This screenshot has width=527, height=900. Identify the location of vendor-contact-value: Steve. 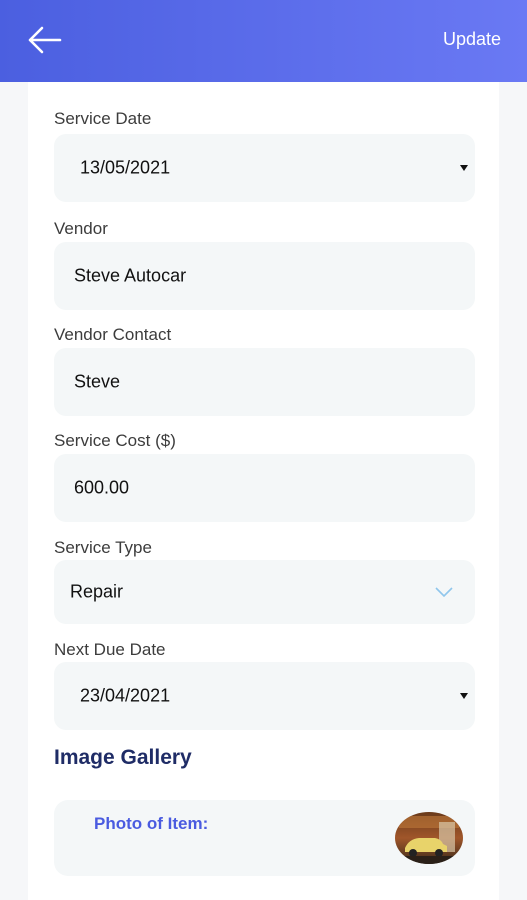
(97, 381).